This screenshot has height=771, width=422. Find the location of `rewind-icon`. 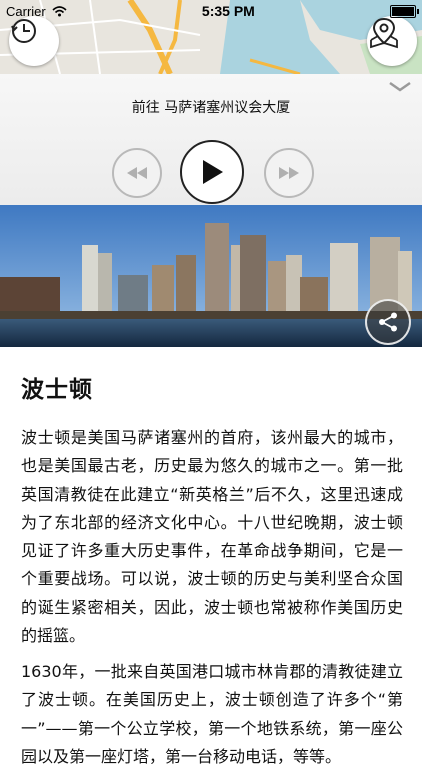

rewind-icon is located at coordinates (137, 173).